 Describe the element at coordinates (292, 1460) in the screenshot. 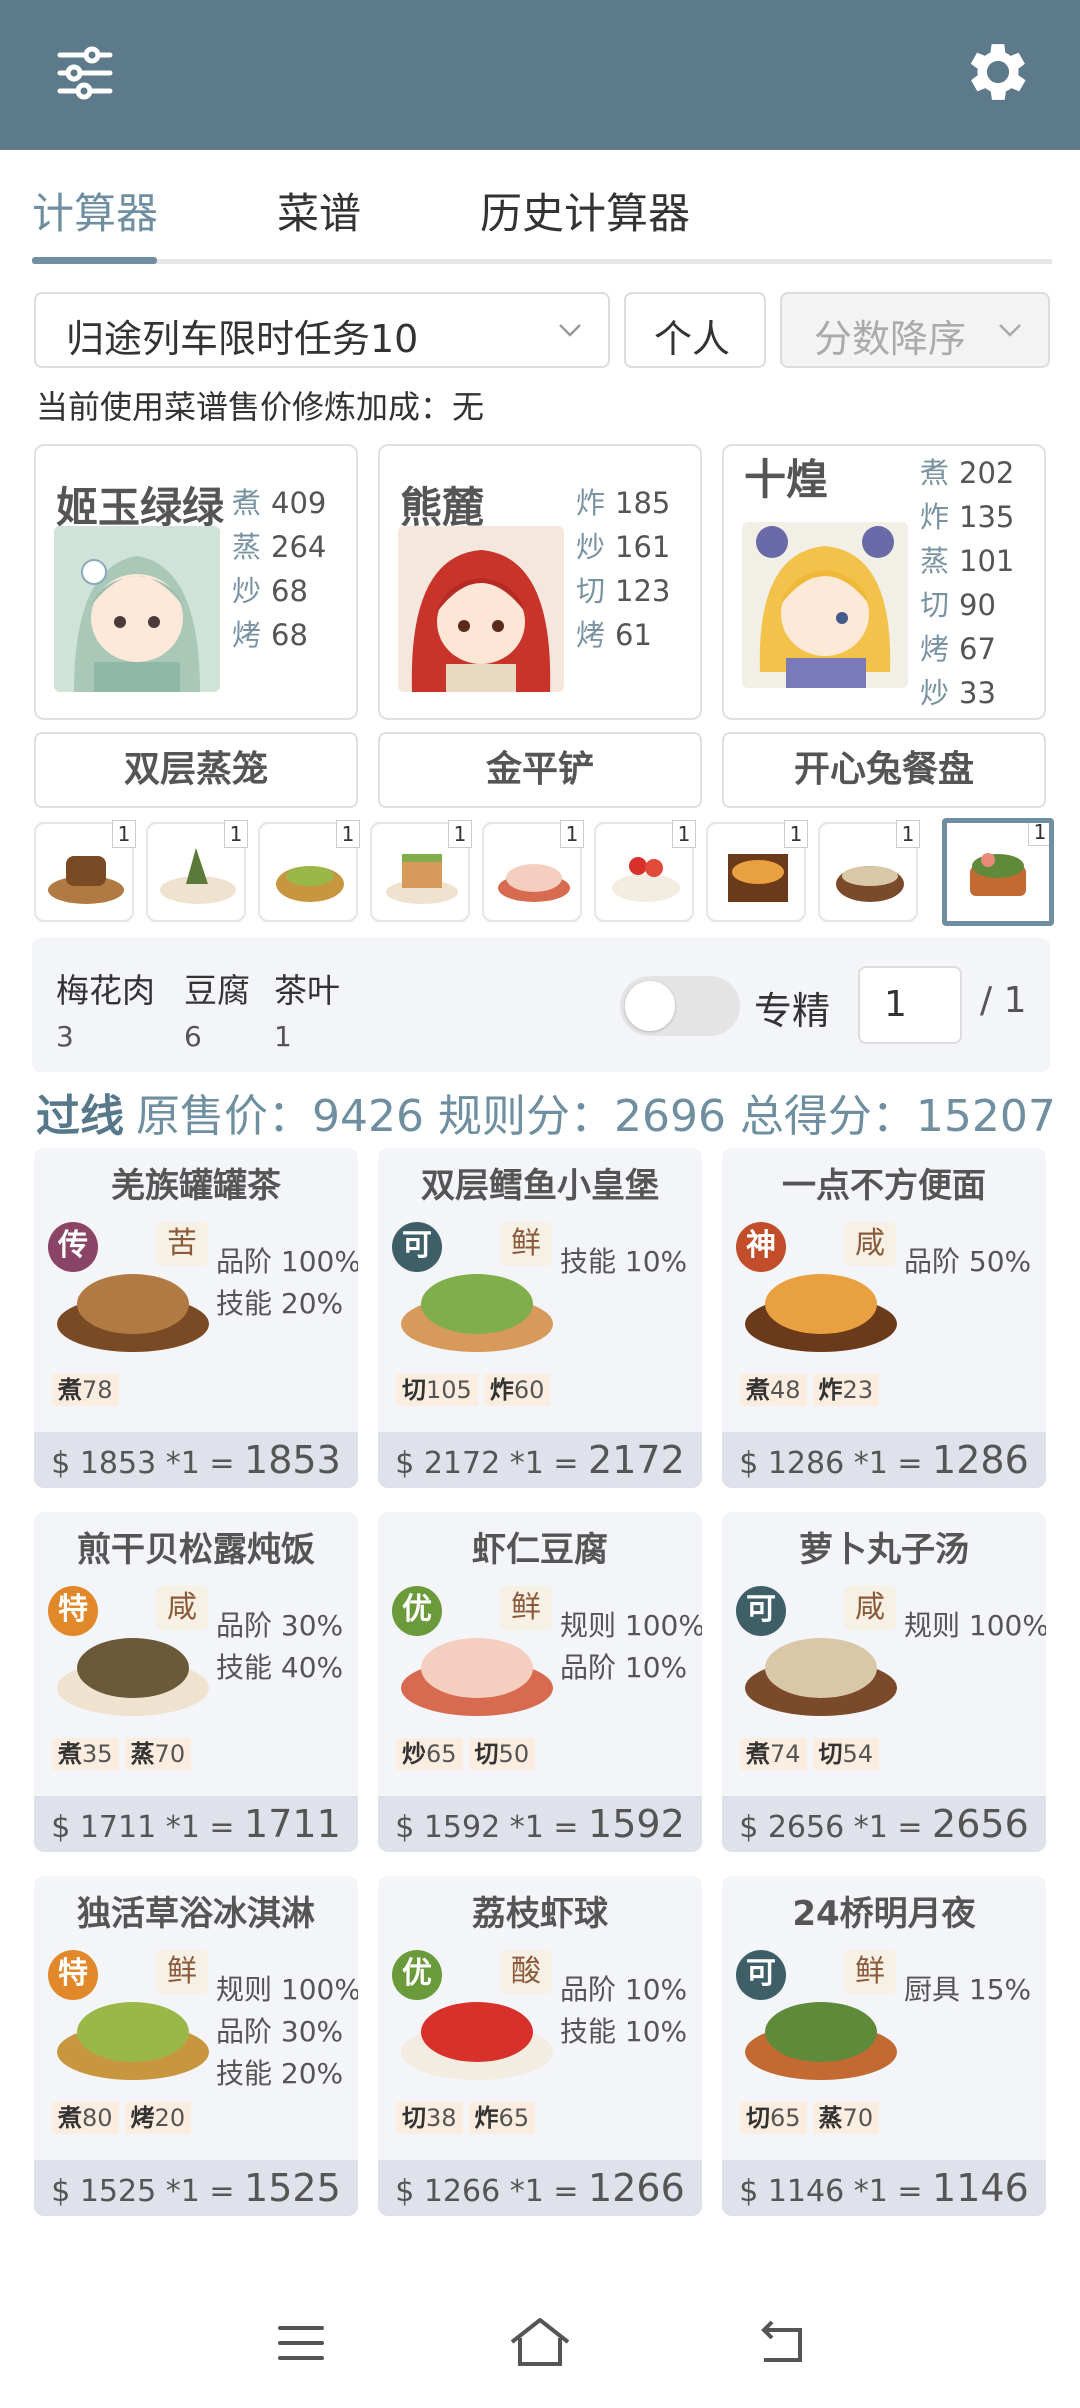

I see `total-price: 1853` at that location.